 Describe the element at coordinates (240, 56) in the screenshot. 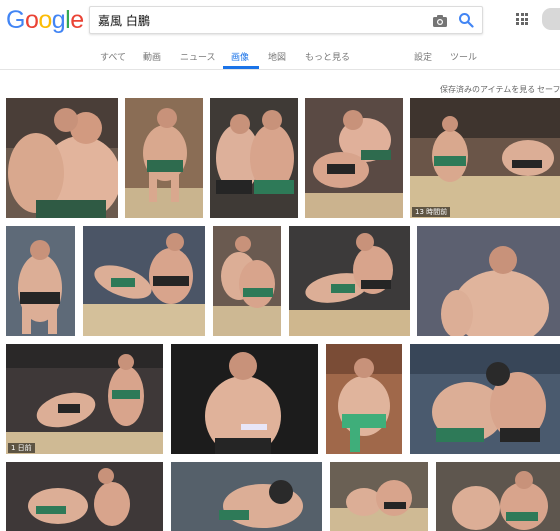

I see `tab-images: 画像` at that location.